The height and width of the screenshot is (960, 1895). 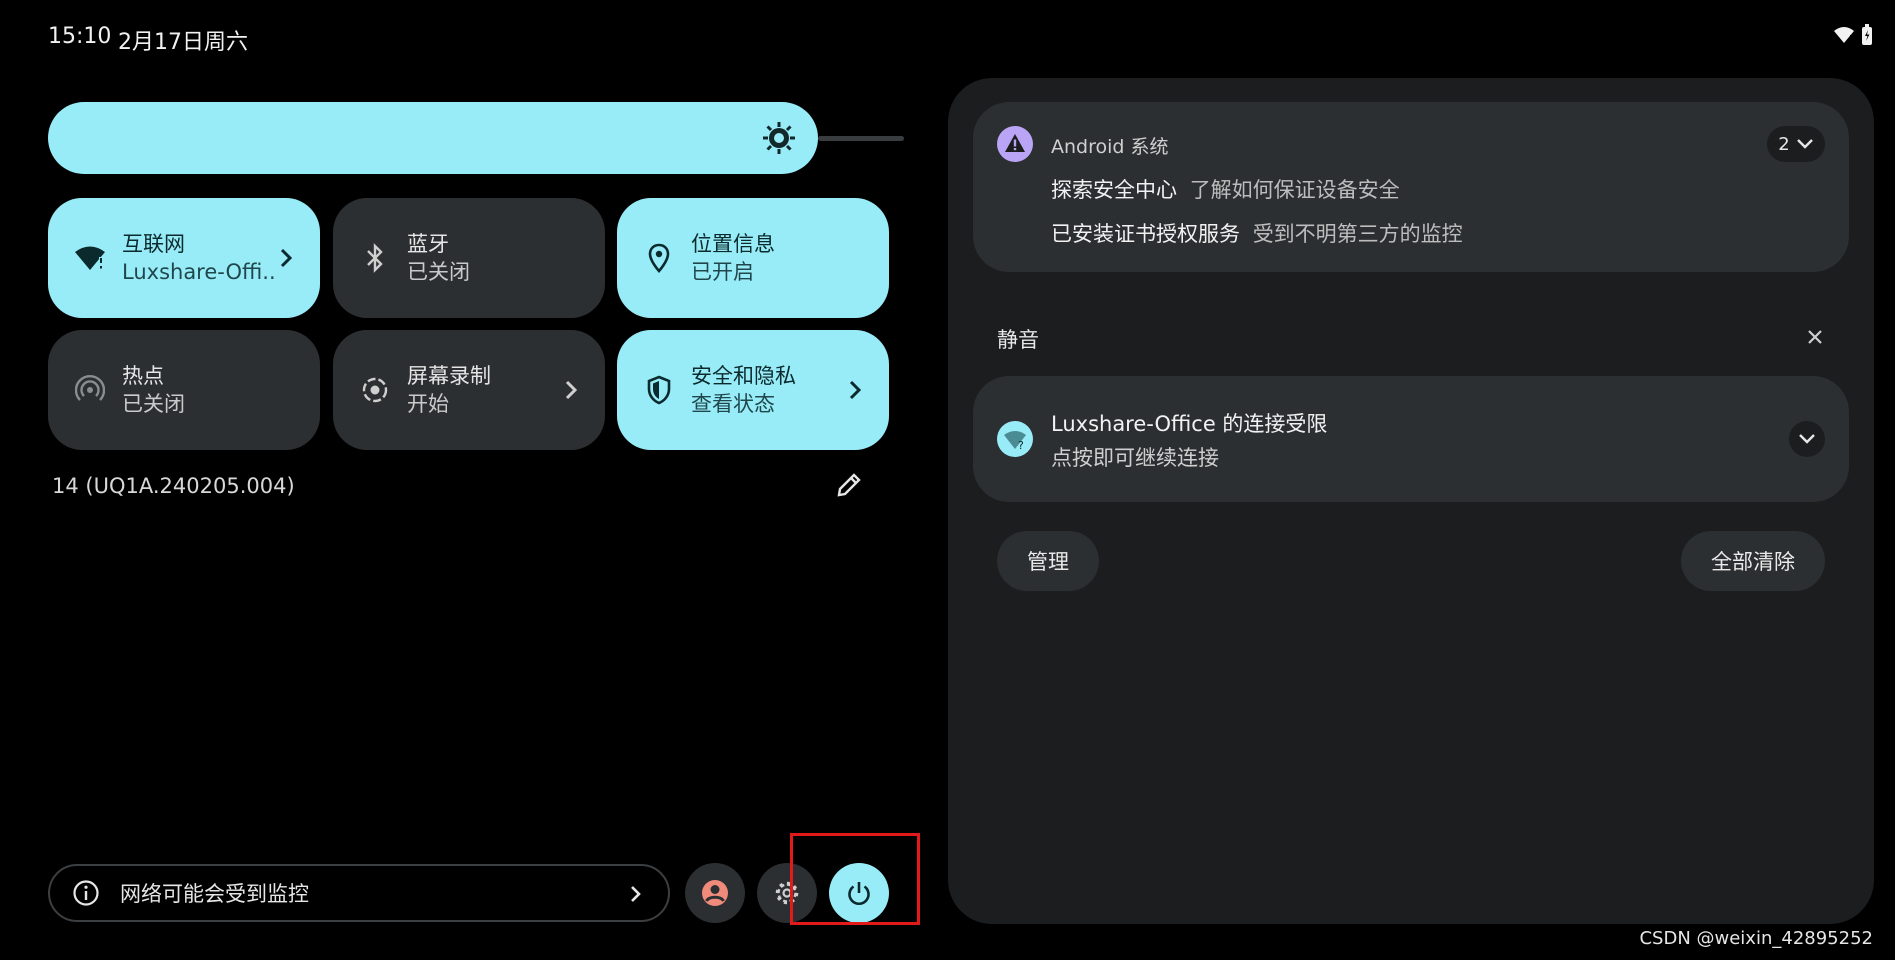 What do you see at coordinates (183, 42) in the screenshot?
I see `status-date: 2月17日周六` at bounding box center [183, 42].